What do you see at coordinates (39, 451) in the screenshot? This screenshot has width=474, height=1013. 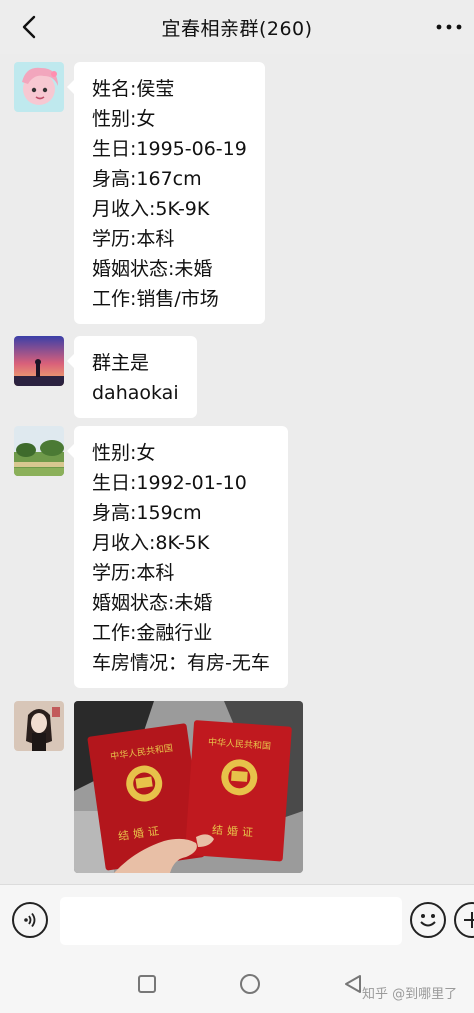 I see `park-landscape-avatar` at bounding box center [39, 451].